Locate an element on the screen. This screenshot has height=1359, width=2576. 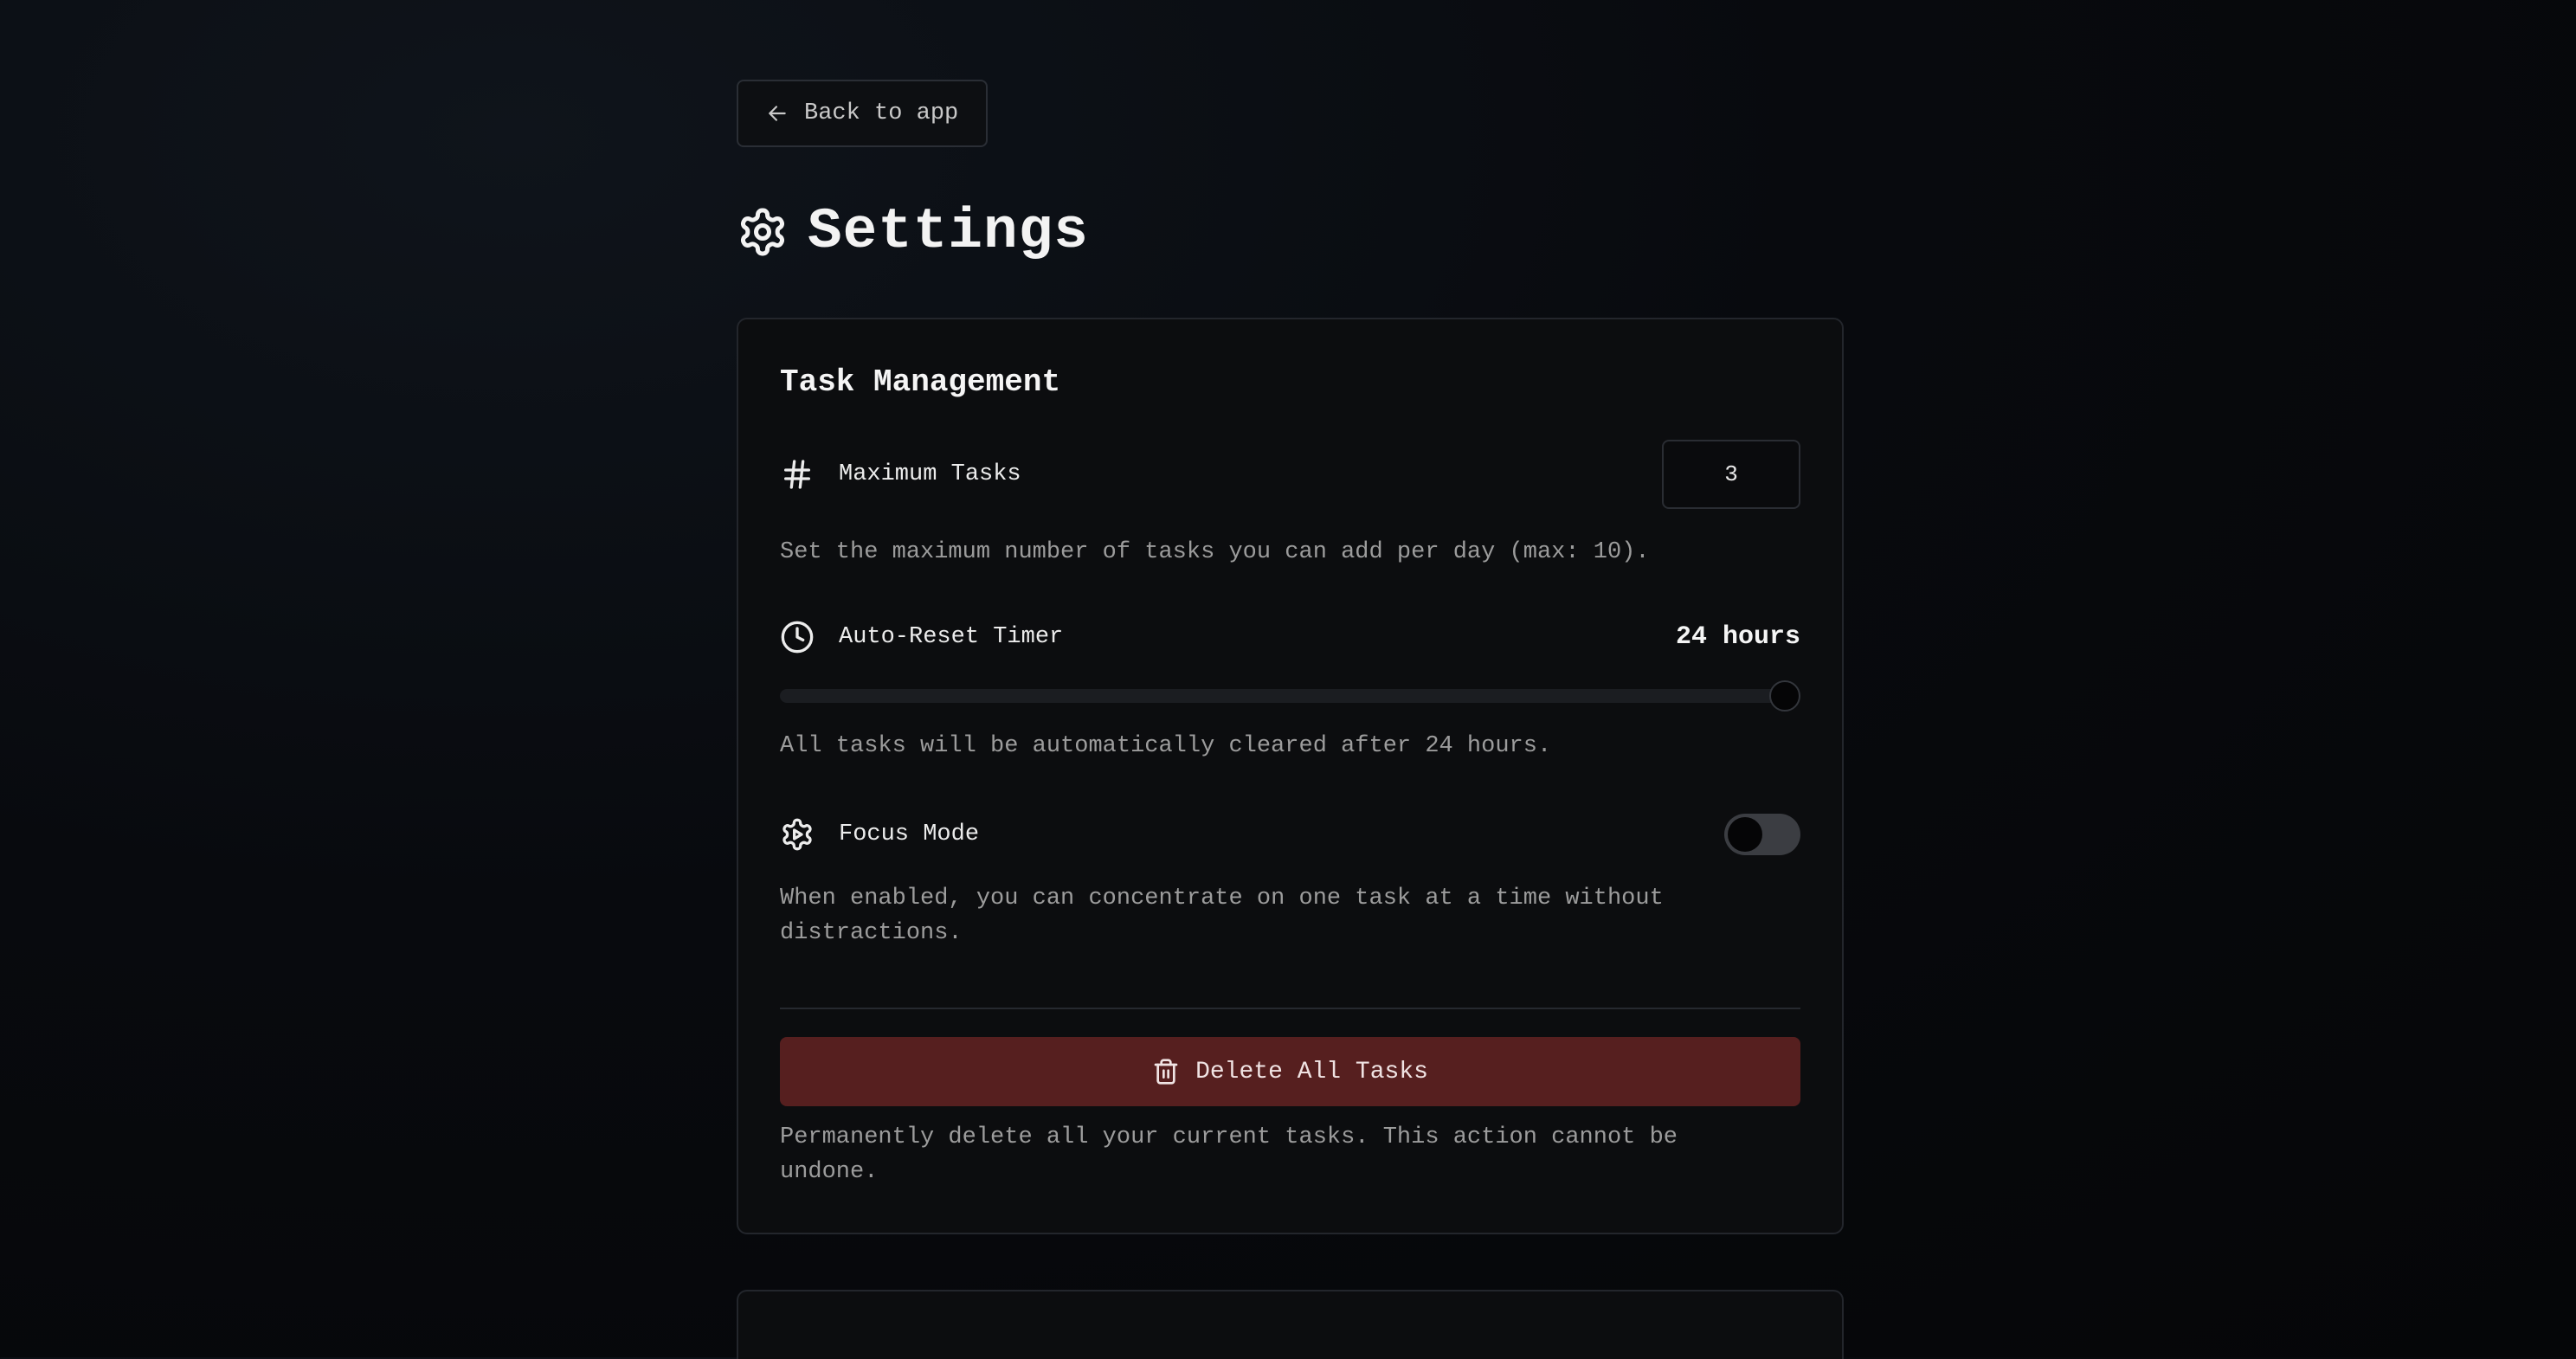
auto-reset-row: Auto-Reset Timer 24 hours is located at coordinates (1290, 637).